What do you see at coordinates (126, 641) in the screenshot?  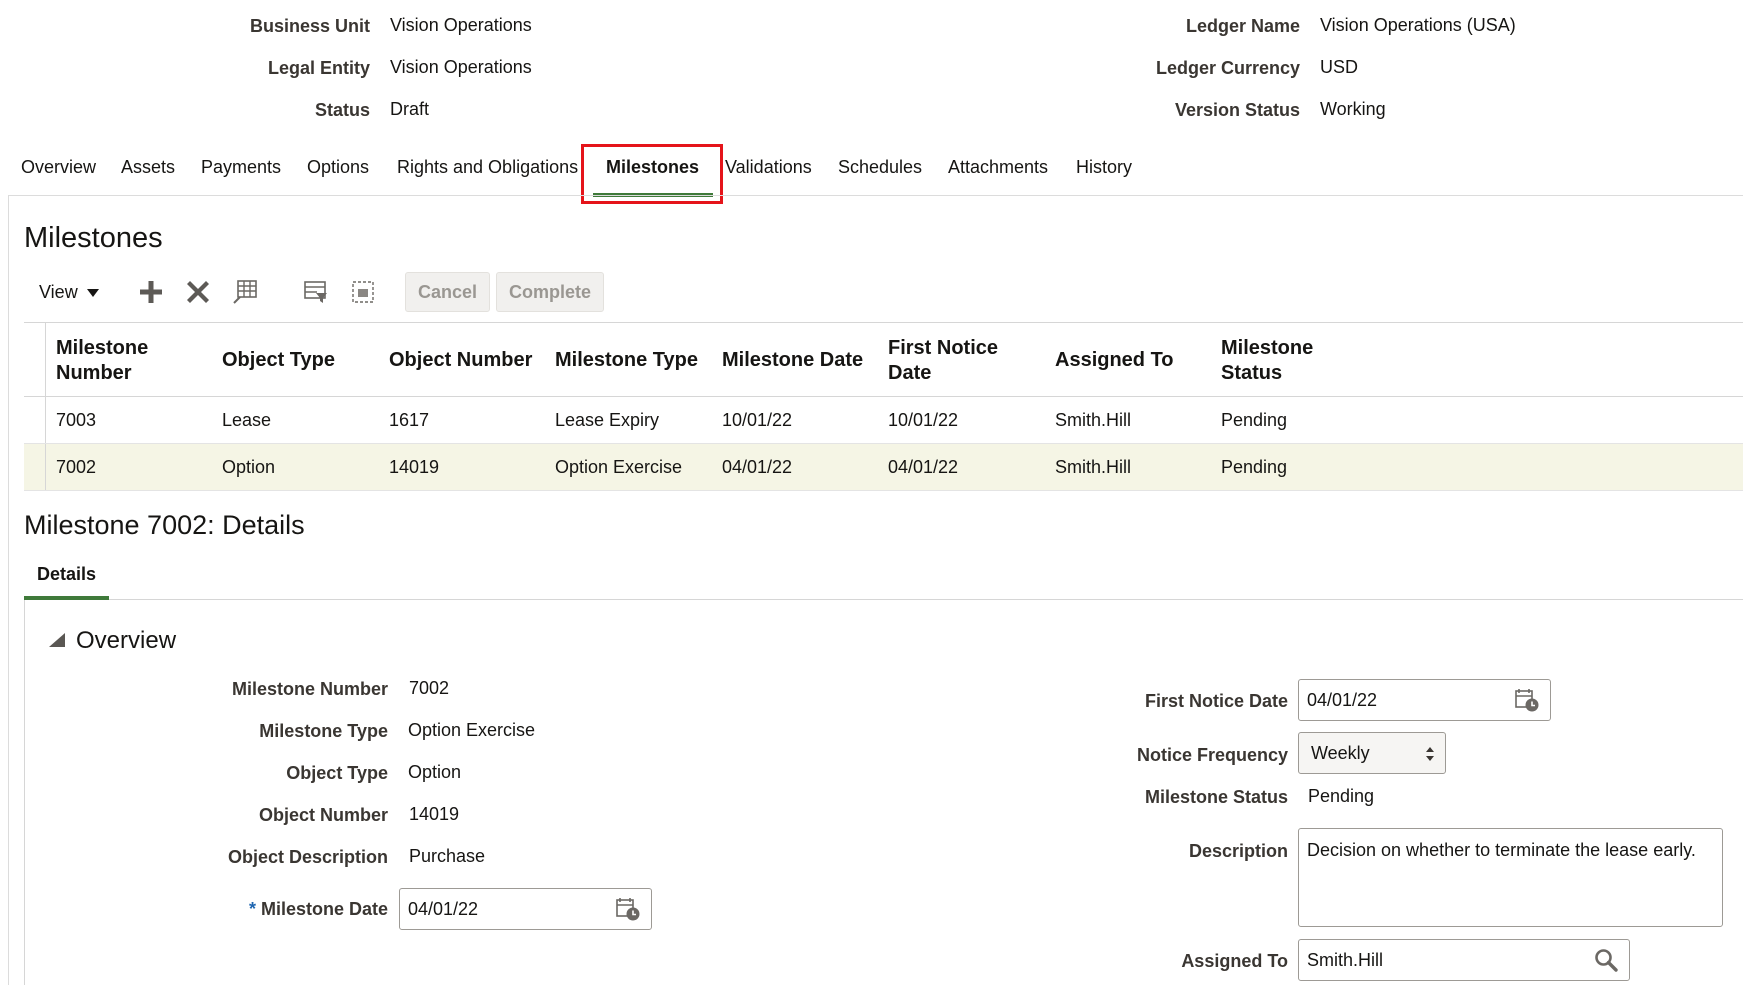 I see `overview-section-title: Overview` at bounding box center [126, 641].